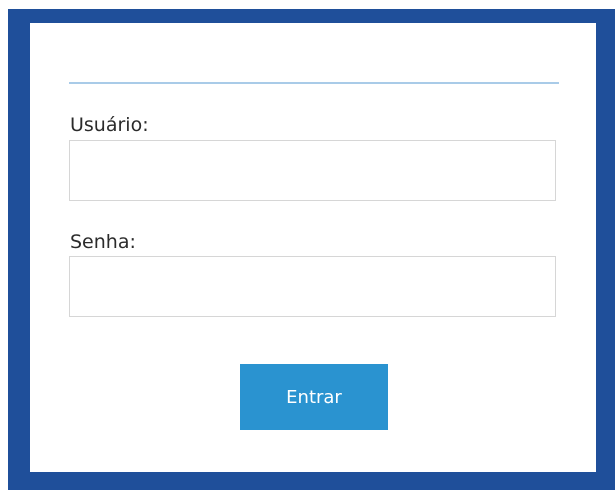 The height and width of the screenshot is (497, 615). What do you see at coordinates (103, 242) in the screenshot?
I see `password-label: Senha:` at bounding box center [103, 242].